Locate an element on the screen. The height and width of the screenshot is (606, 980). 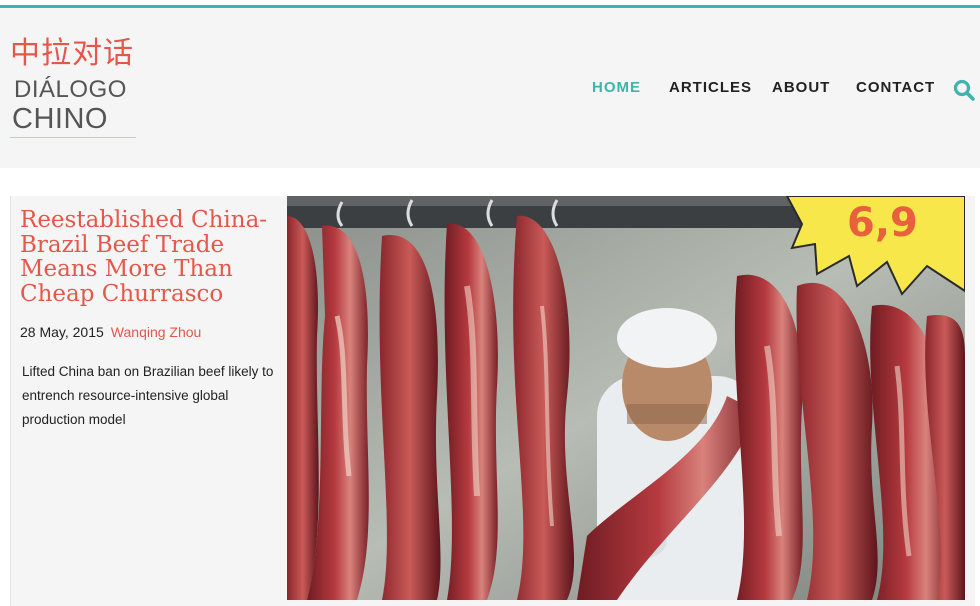
article-author-link: Wanqing Zhou is located at coordinates (156, 332).